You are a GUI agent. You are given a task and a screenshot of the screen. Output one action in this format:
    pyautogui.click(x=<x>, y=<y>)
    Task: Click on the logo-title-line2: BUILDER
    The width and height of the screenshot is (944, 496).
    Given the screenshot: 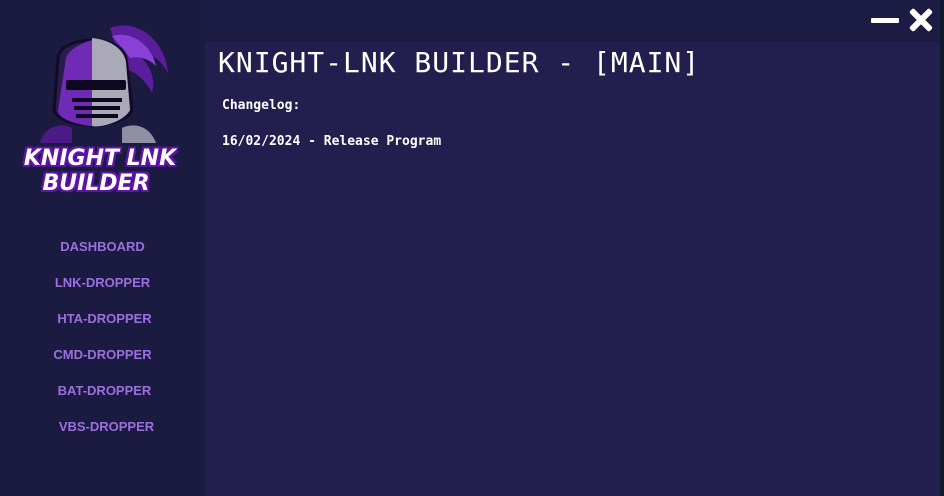 What is the action you would take?
    pyautogui.click(x=96, y=183)
    